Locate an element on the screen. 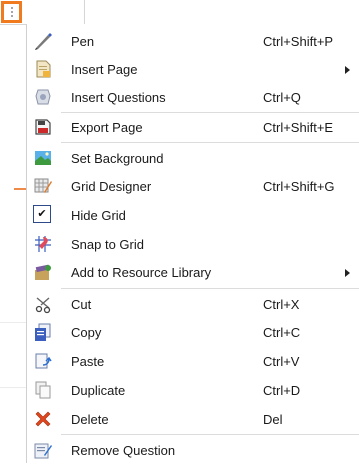  menu-item-add-to-resource-library: Add to Resource Library is located at coordinates (193, 272).